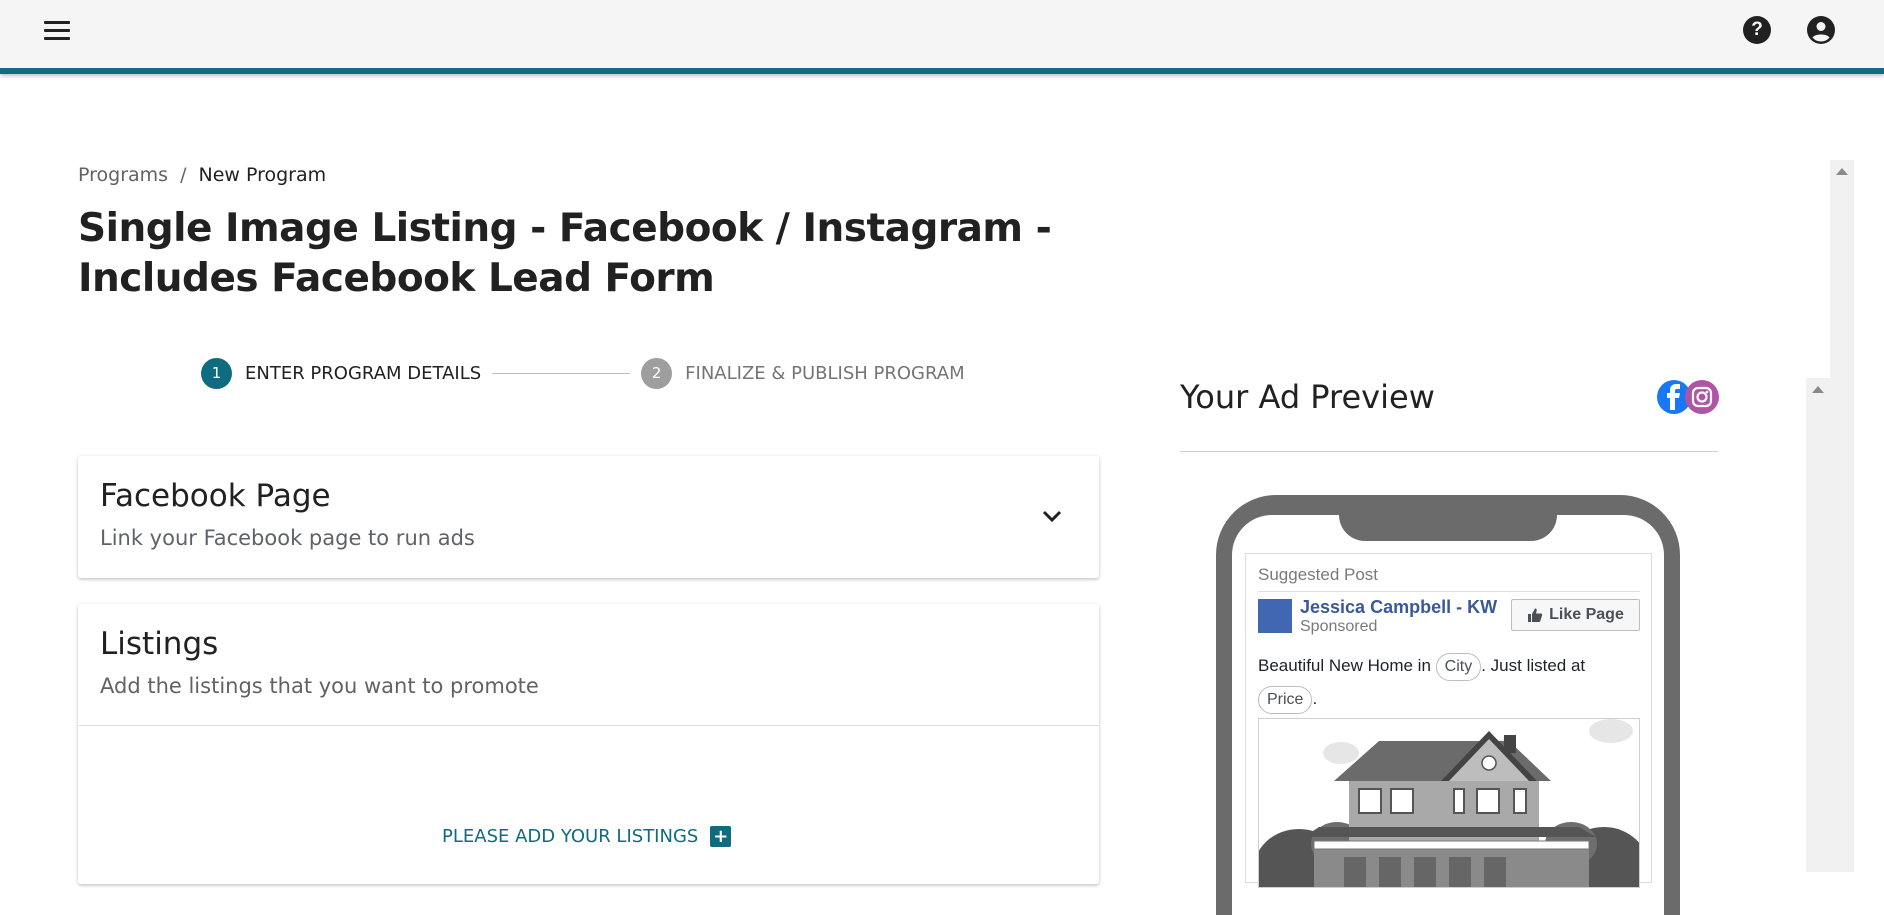  What do you see at coordinates (1449, 451) in the screenshot?
I see `preview-divider` at bounding box center [1449, 451].